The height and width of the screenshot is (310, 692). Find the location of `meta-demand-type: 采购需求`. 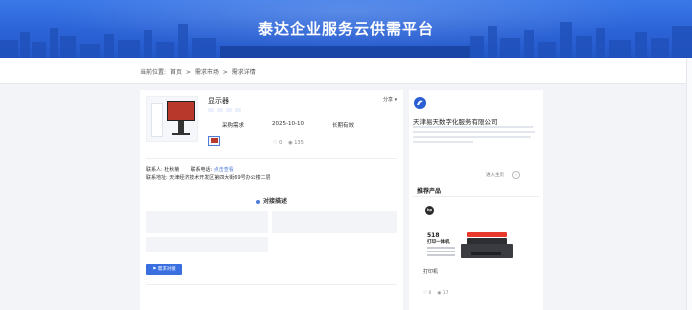

meta-demand-type: 采购需求 is located at coordinates (233, 124).